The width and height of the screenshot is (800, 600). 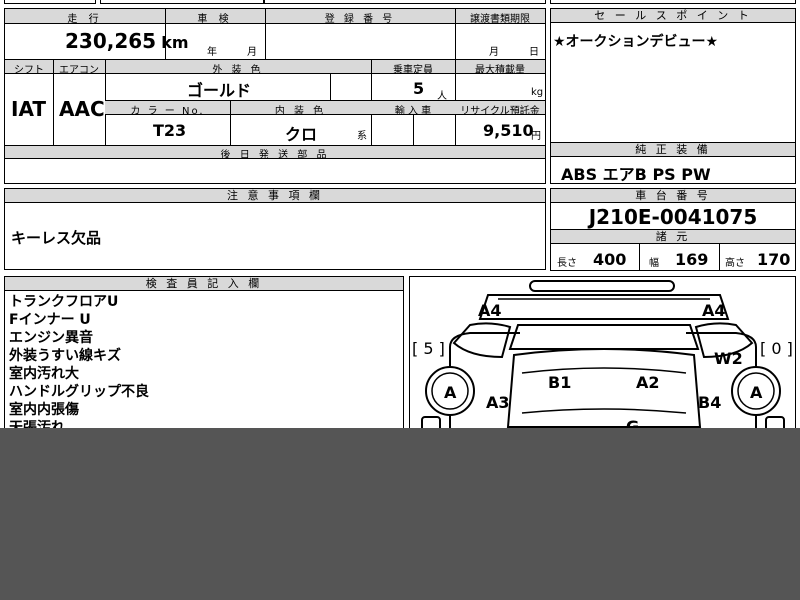 What do you see at coordinates (64, 302) in the screenshot?
I see `inspector-line: トランクフロアU` at bounding box center [64, 302].